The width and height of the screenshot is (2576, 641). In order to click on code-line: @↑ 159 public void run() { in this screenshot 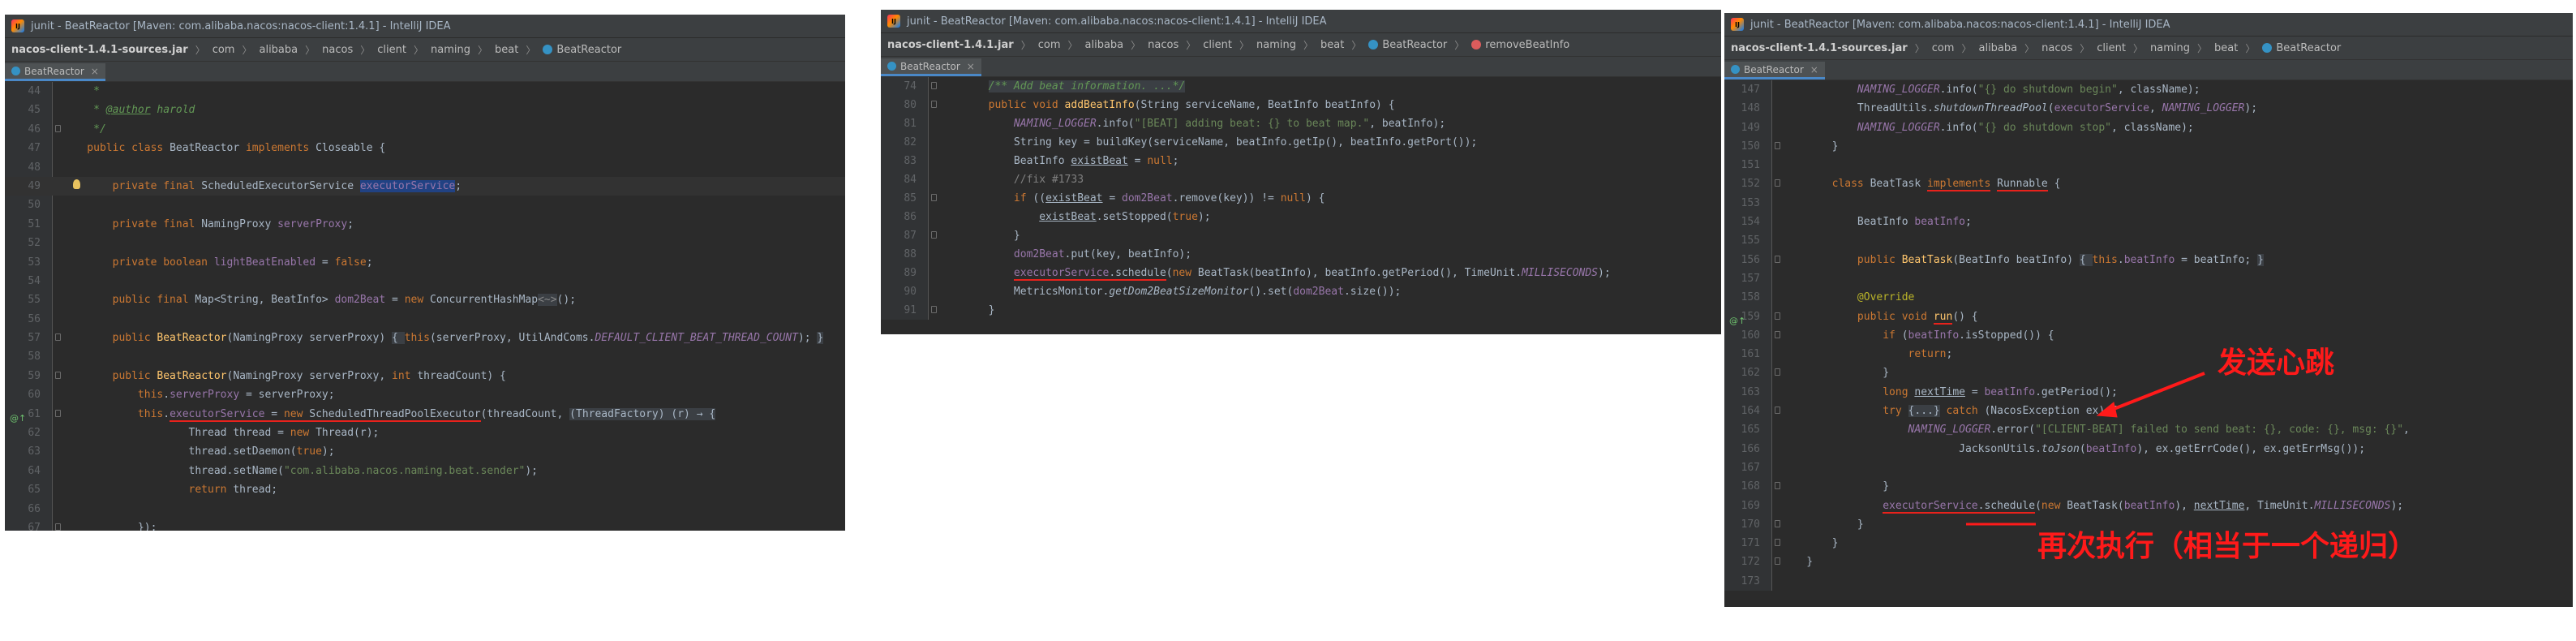, I will do `click(2148, 317)`.